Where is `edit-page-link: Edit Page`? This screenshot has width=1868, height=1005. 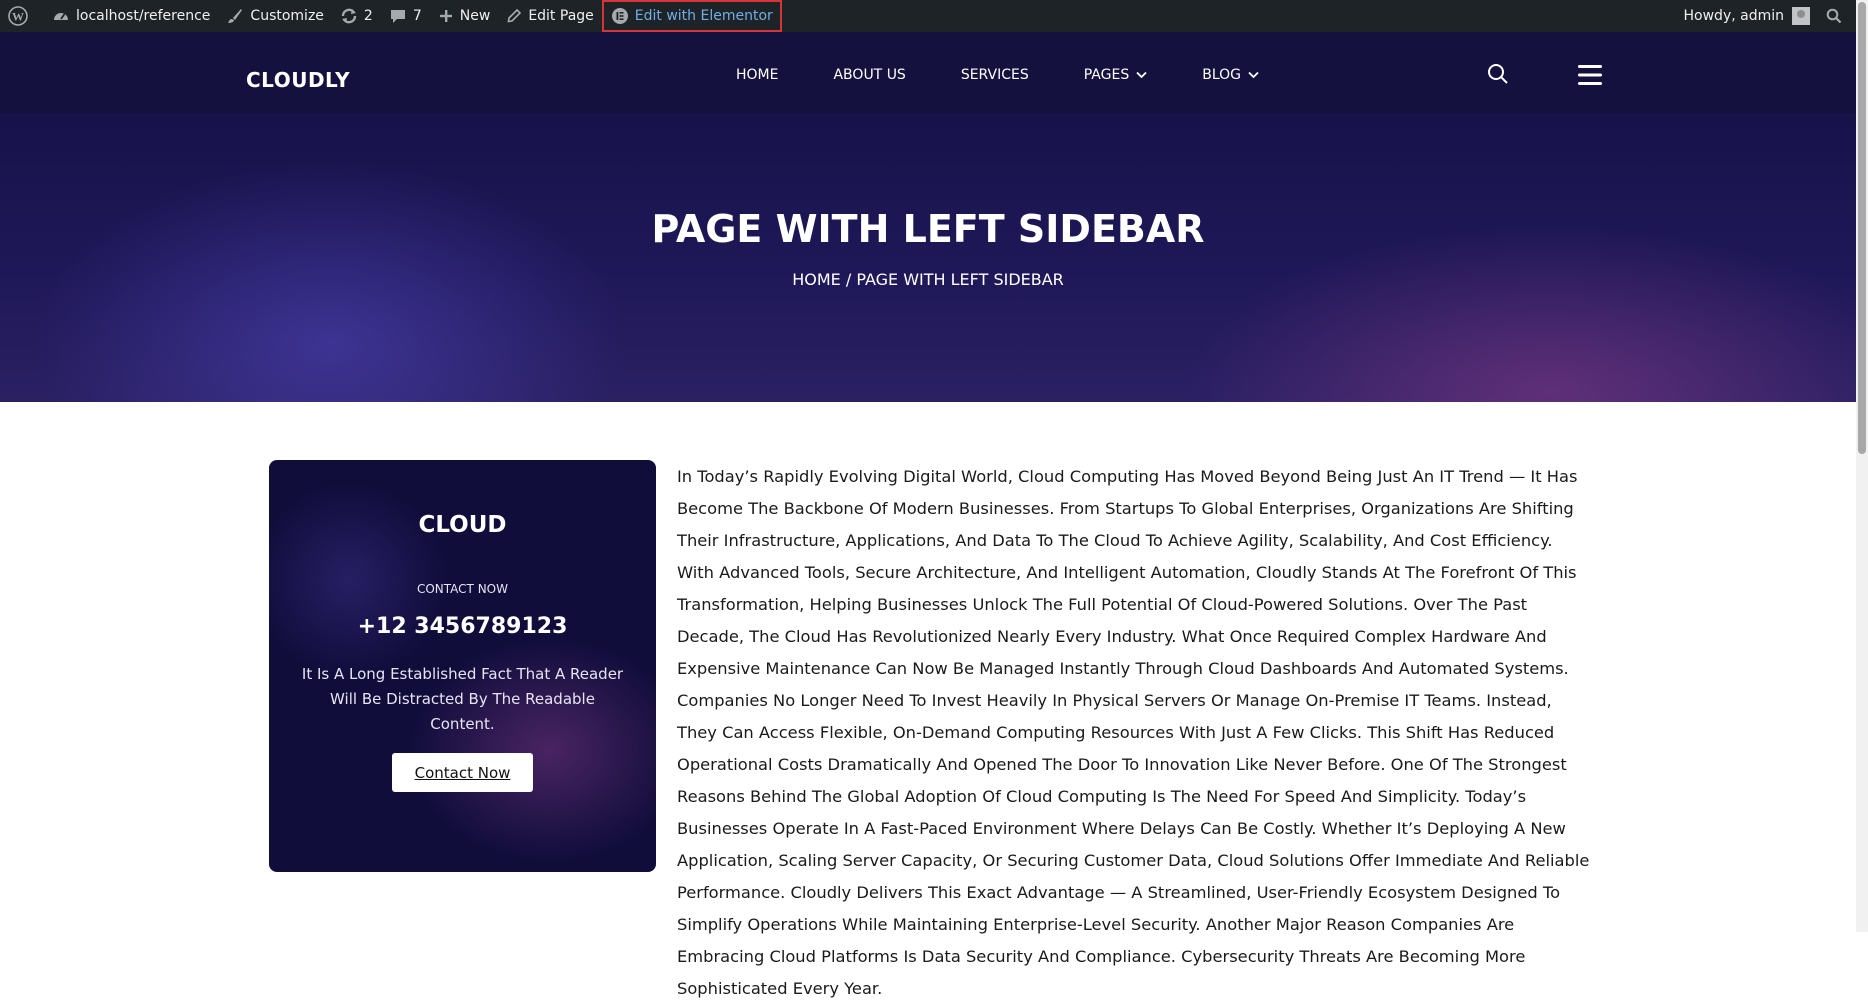
edit-page-link: Edit Page is located at coordinates (549, 16).